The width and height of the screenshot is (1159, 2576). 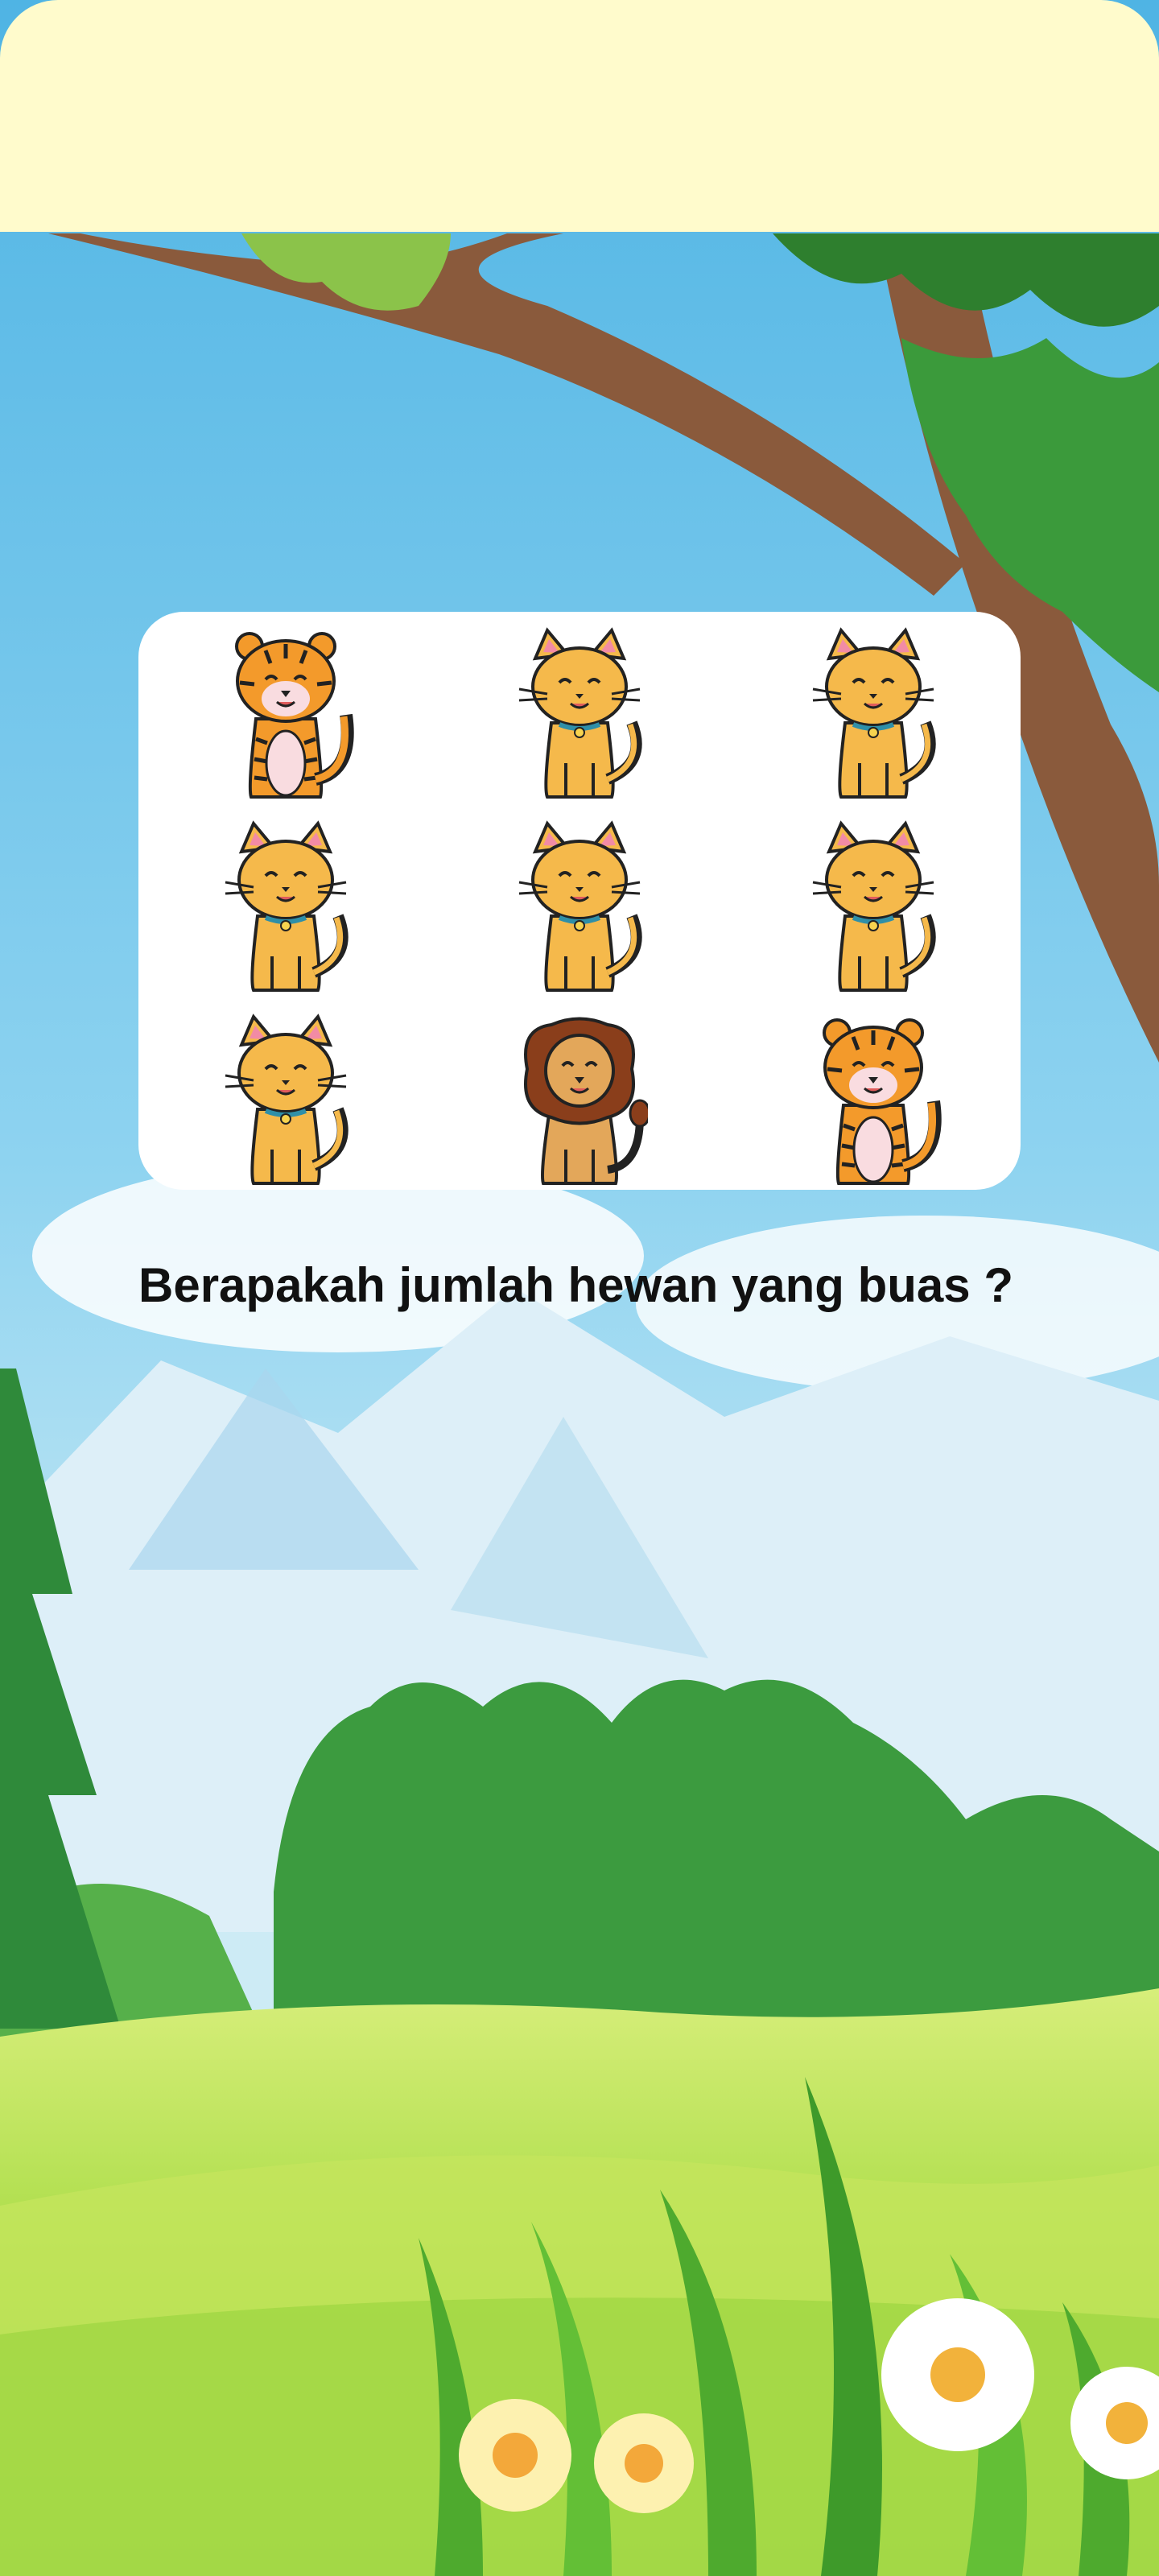 I want to click on top-bar, so click(x=579, y=116).